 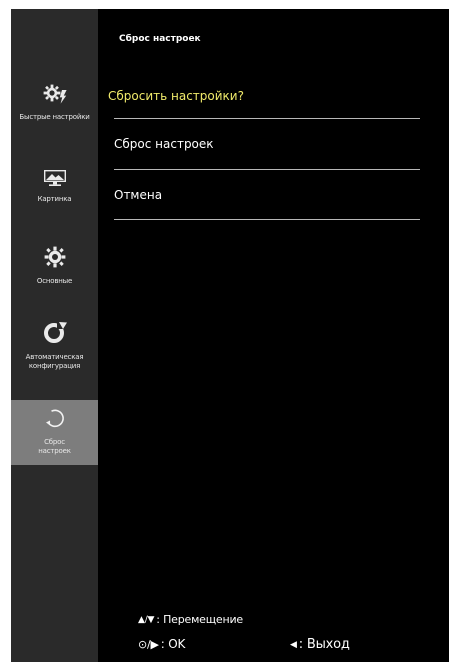 What do you see at coordinates (148, 644) in the screenshot?
I see `ok-joystick-icon: ⊙/▶` at bounding box center [148, 644].